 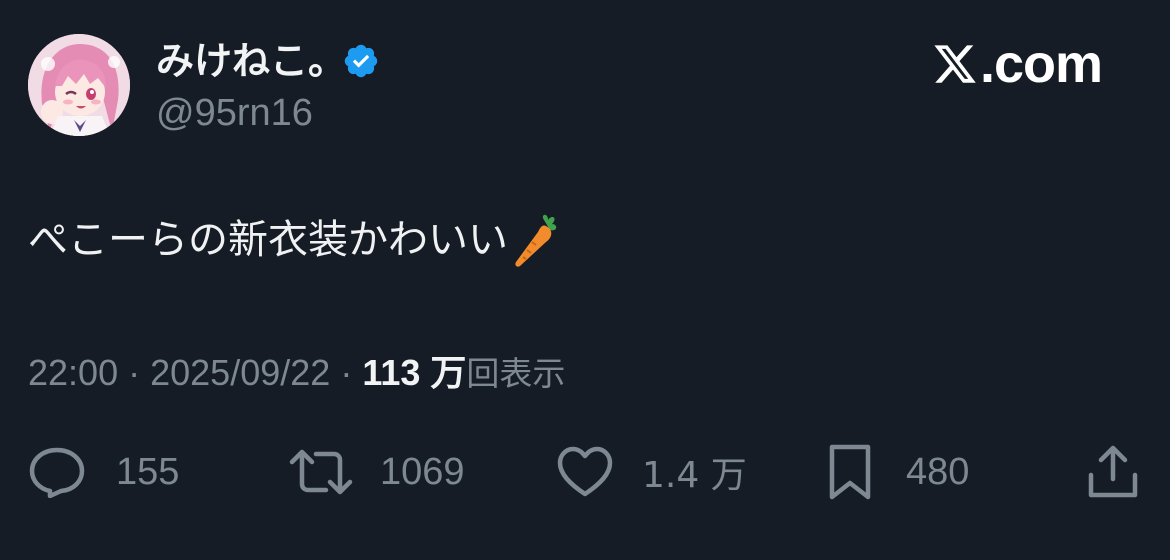 I want to click on bookmark-button: 480, so click(x=897, y=472).